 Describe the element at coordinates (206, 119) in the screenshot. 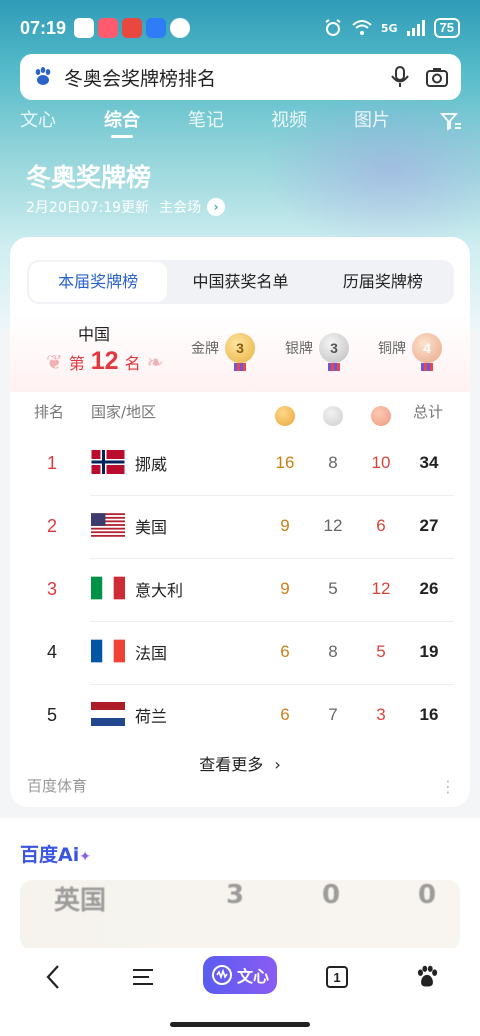

I see `tab-notes: 笔记` at that location.